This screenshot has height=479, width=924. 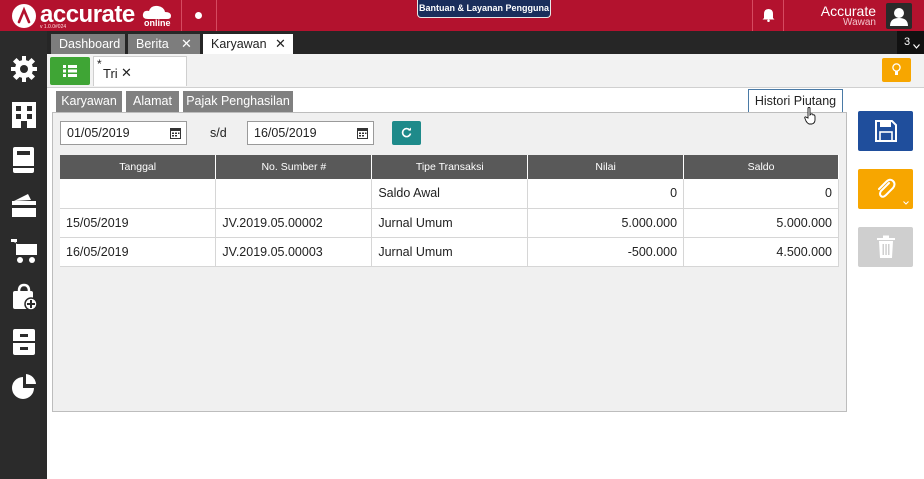 I want to click on list-button, so click(x=70, y=71).